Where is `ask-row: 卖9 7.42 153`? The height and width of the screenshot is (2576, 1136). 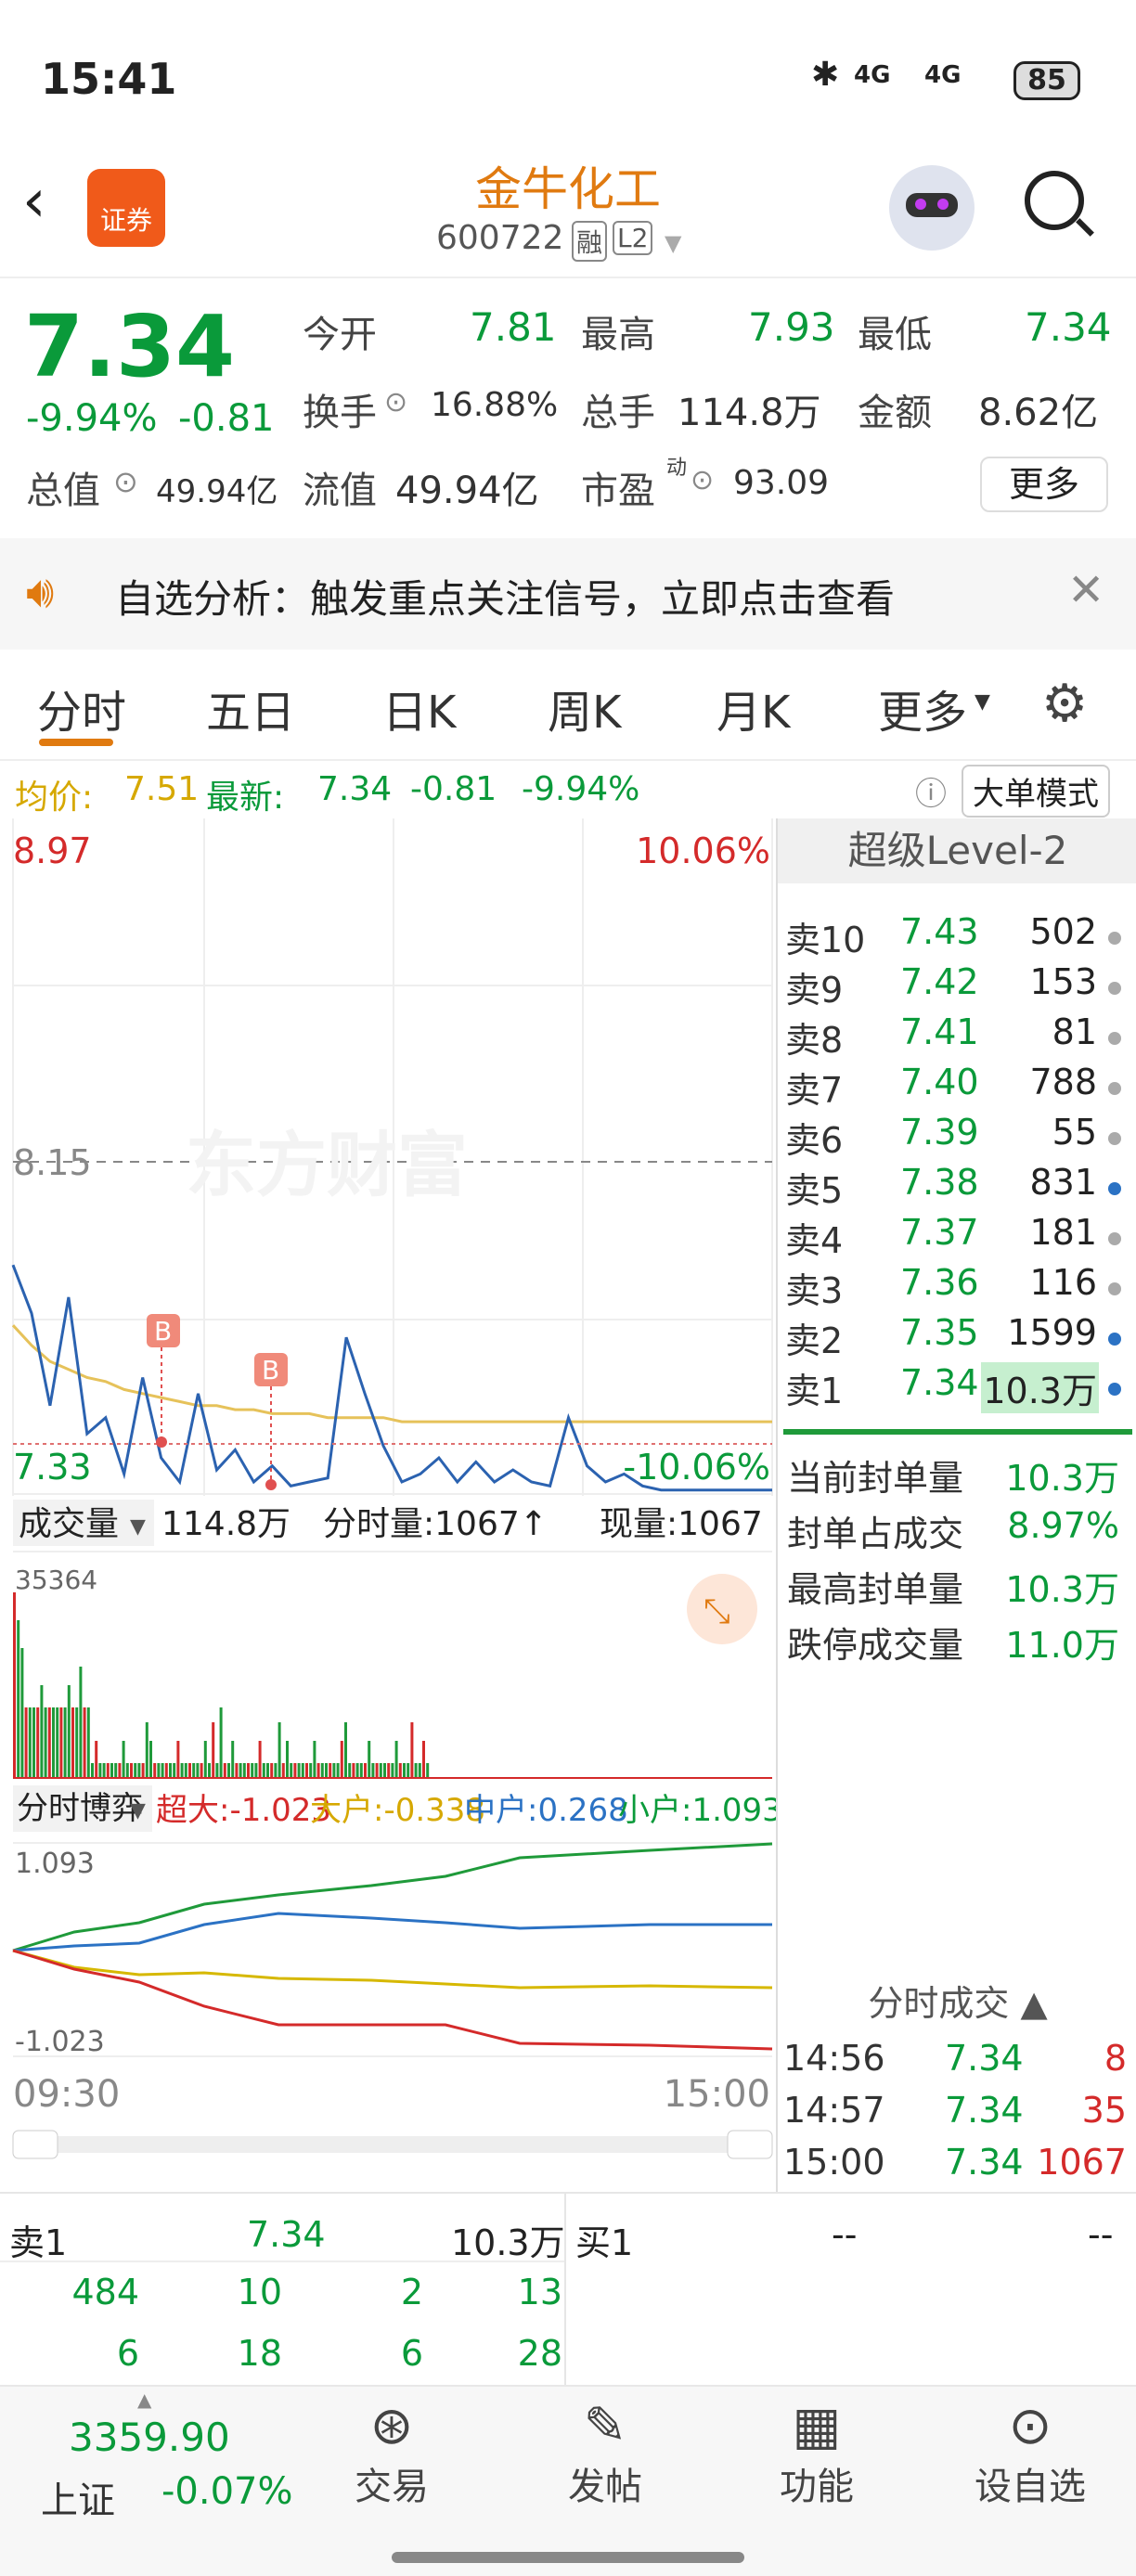
ask-row: 卖9 7.42 153 is located at coordinates (958, 986).